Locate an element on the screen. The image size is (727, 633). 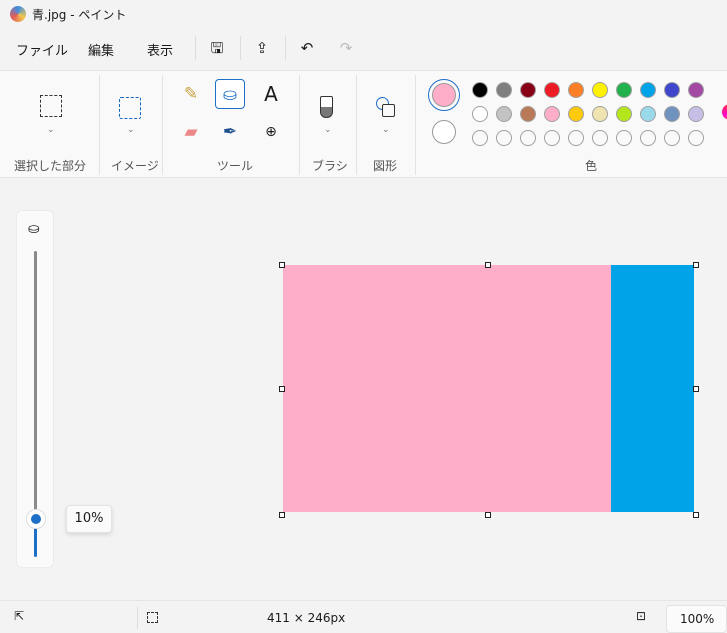
share-icon: ⇪ is located at coordinates (262, 48).